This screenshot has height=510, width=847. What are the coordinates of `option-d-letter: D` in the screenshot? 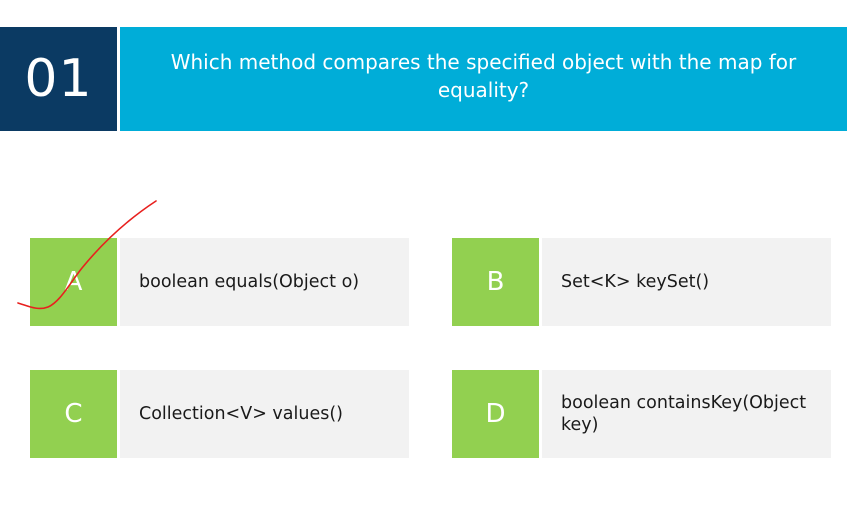 It's located at (495, 414).